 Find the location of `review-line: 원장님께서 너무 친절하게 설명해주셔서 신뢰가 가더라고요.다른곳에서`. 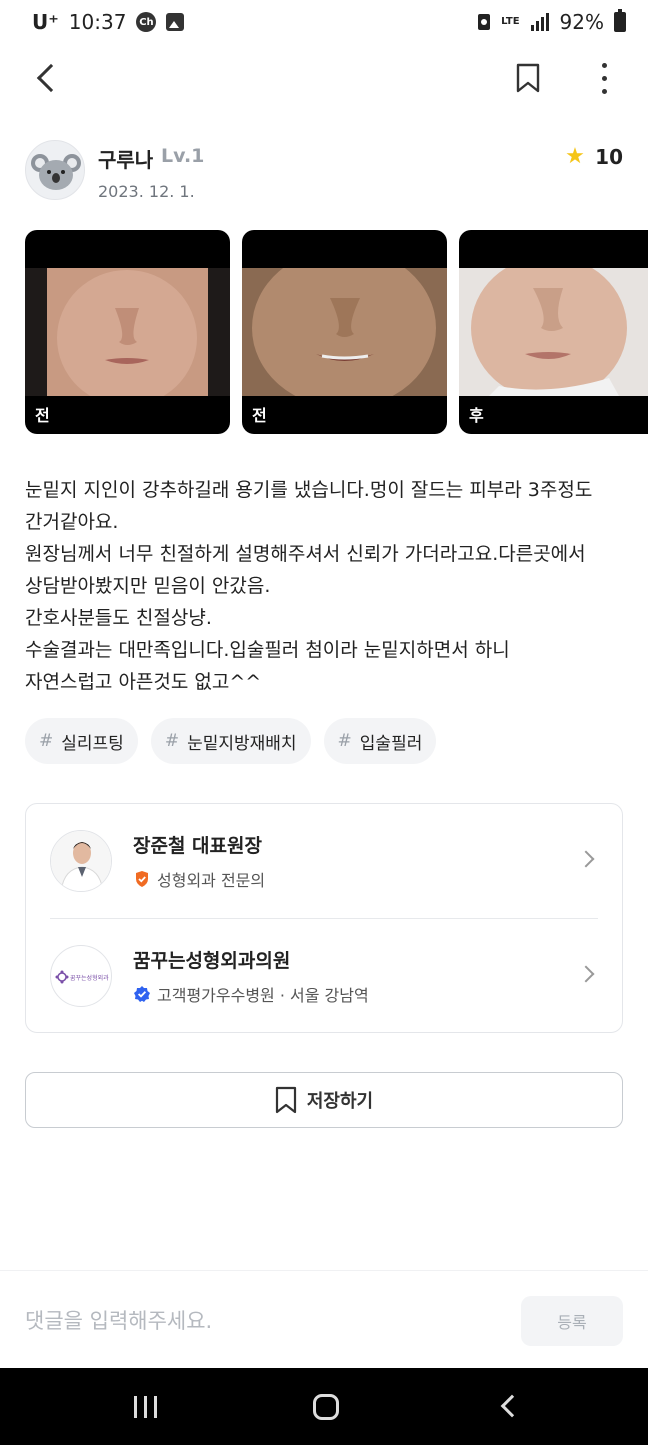

review-line: 원장님께서 너무 친절하게 설명해주셔서 신뢰가 가더라고요.다른곳에서 is located at coordinates (305, 554).